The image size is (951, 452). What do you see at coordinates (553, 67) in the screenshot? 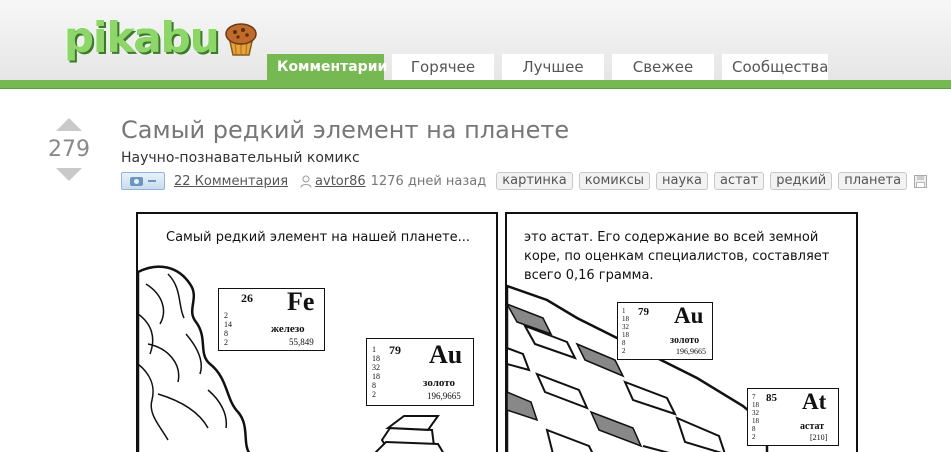
I see `tab-best: Лучшее` at bounding box center [553, 67].